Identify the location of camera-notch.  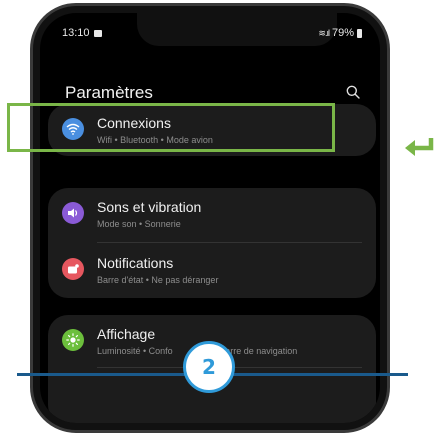
(237, 29).